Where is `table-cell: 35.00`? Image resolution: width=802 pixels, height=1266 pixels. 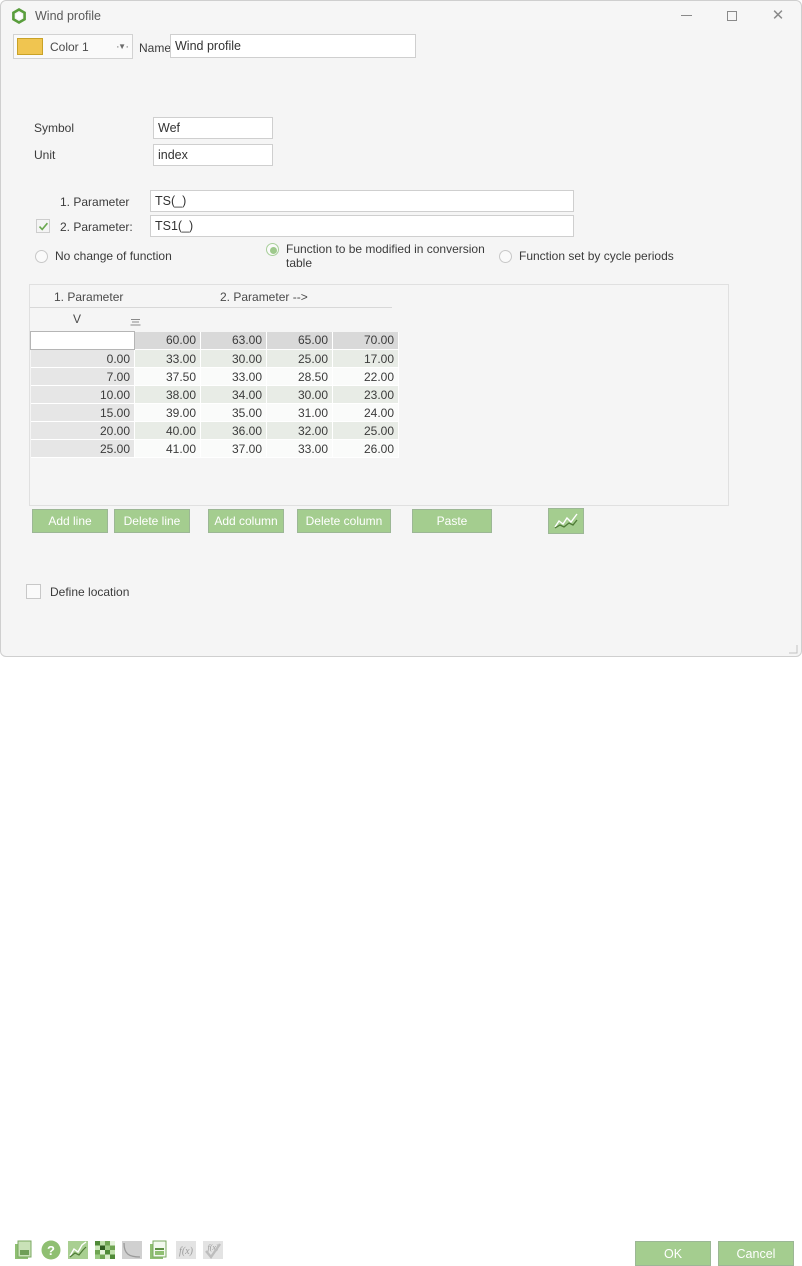
table-cell: 35.00 is located at coordinates (233, 412).